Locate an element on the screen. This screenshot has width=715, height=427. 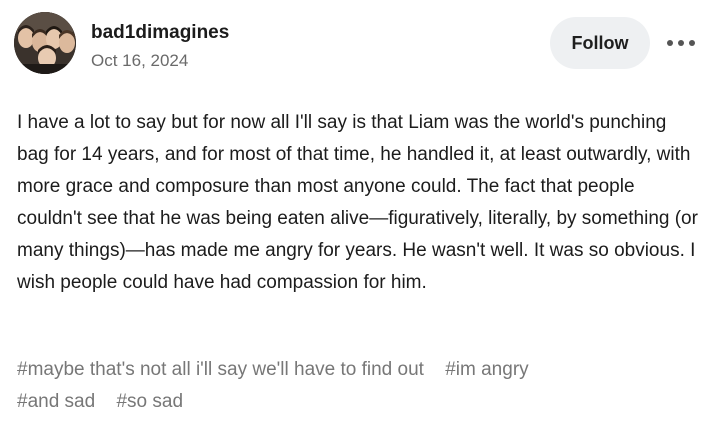
tag-and-sad: #and sad is located at coordinates (56, 401).